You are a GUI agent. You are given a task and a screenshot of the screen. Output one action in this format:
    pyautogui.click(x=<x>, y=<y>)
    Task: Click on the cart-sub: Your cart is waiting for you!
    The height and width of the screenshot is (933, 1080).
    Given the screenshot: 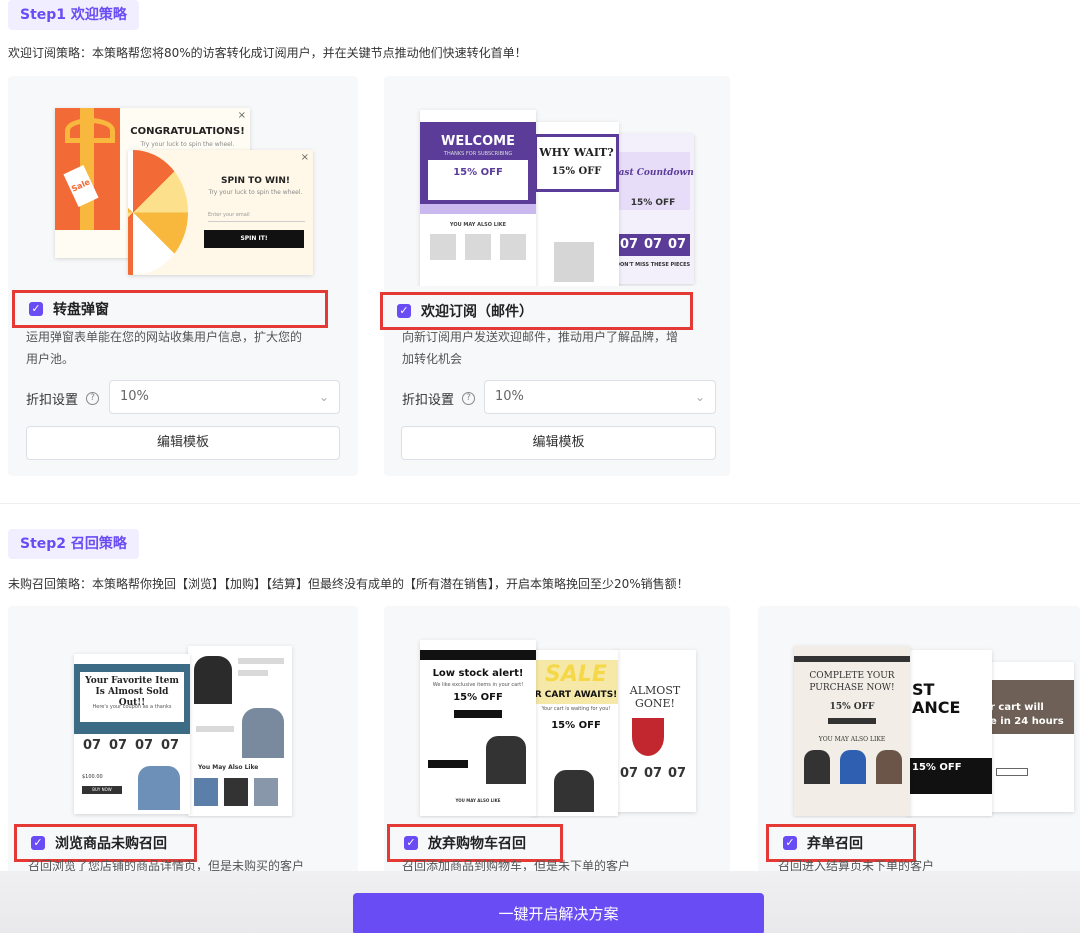 What is the action you would take?
    pyautogui.click(x=576, y=709)
    